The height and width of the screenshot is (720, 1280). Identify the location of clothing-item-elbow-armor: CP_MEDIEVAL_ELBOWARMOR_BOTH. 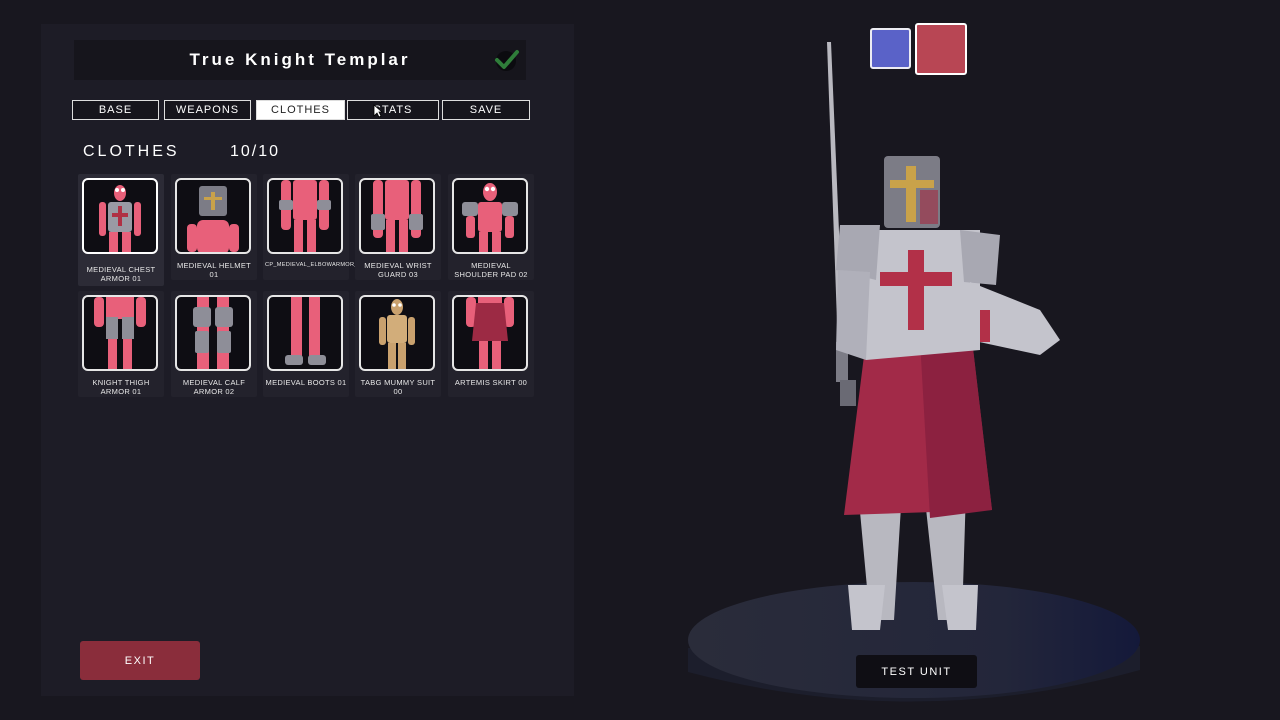
(319, 227).